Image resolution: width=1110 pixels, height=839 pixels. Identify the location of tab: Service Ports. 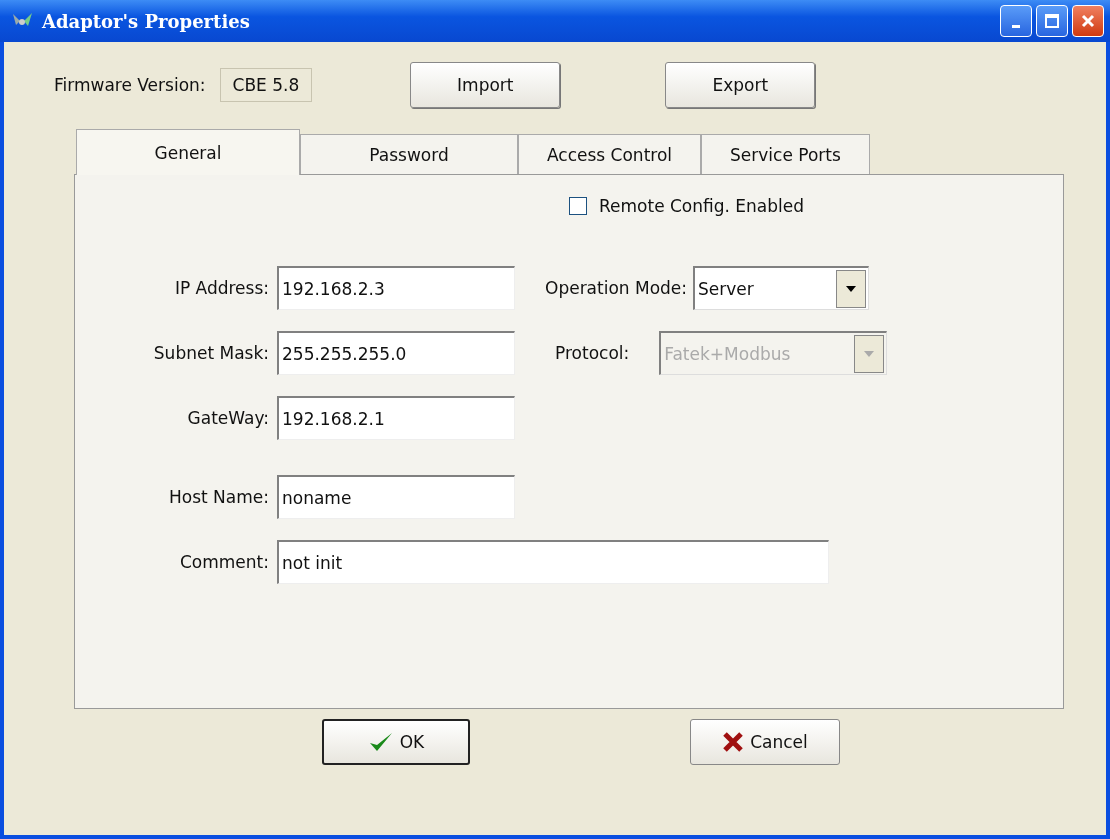
(785, 154).